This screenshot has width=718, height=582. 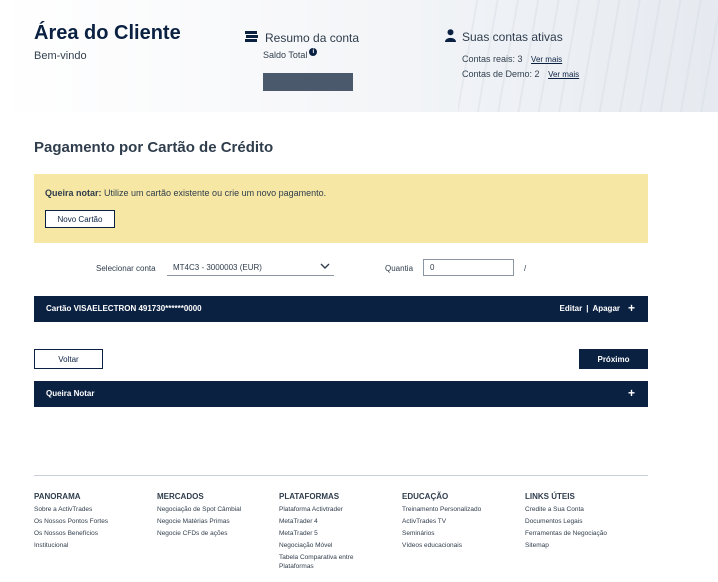 I want to click on footer-link: Ferramentas de Negociação, so click(x=572, y=534).